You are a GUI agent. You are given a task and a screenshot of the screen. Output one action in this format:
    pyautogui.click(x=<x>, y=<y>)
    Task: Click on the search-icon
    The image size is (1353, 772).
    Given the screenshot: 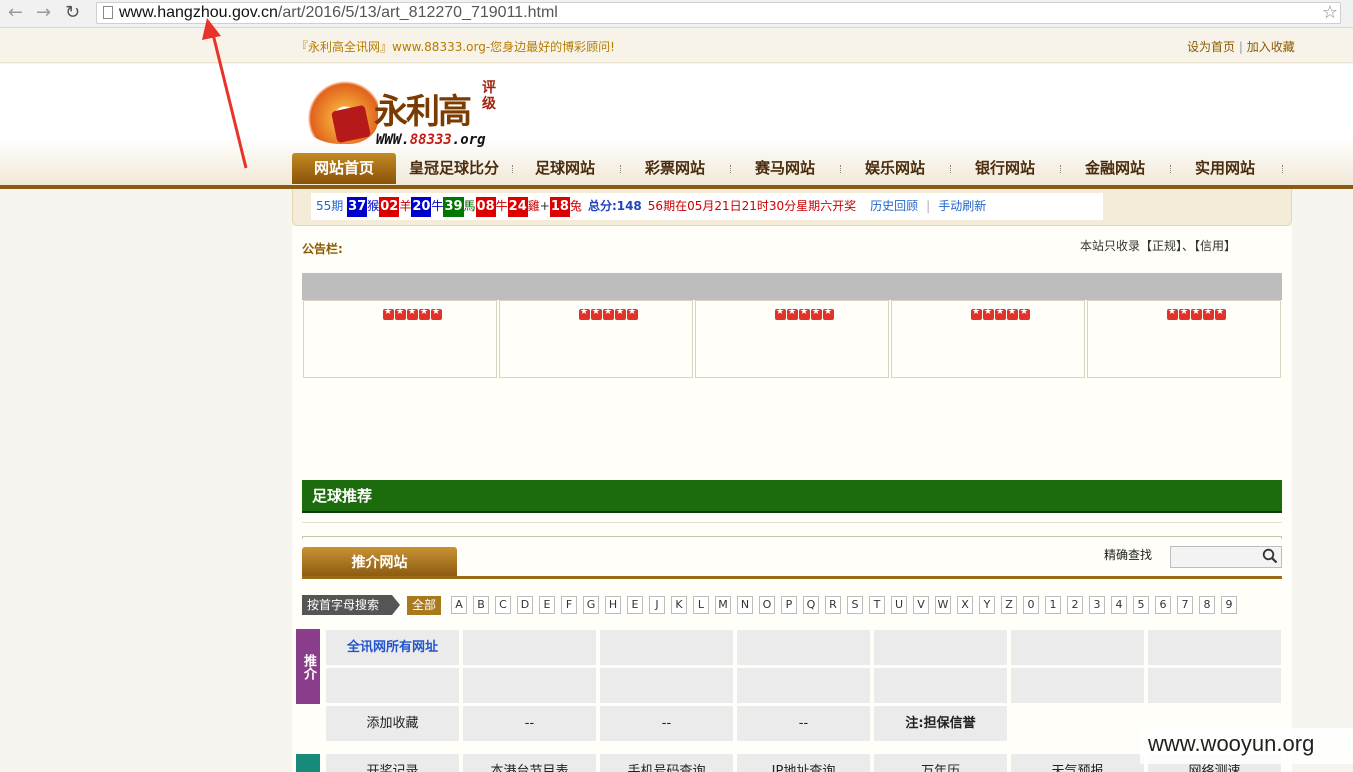 What is the action you would take?
    pyautogui.click(x=1270, y=556)
    